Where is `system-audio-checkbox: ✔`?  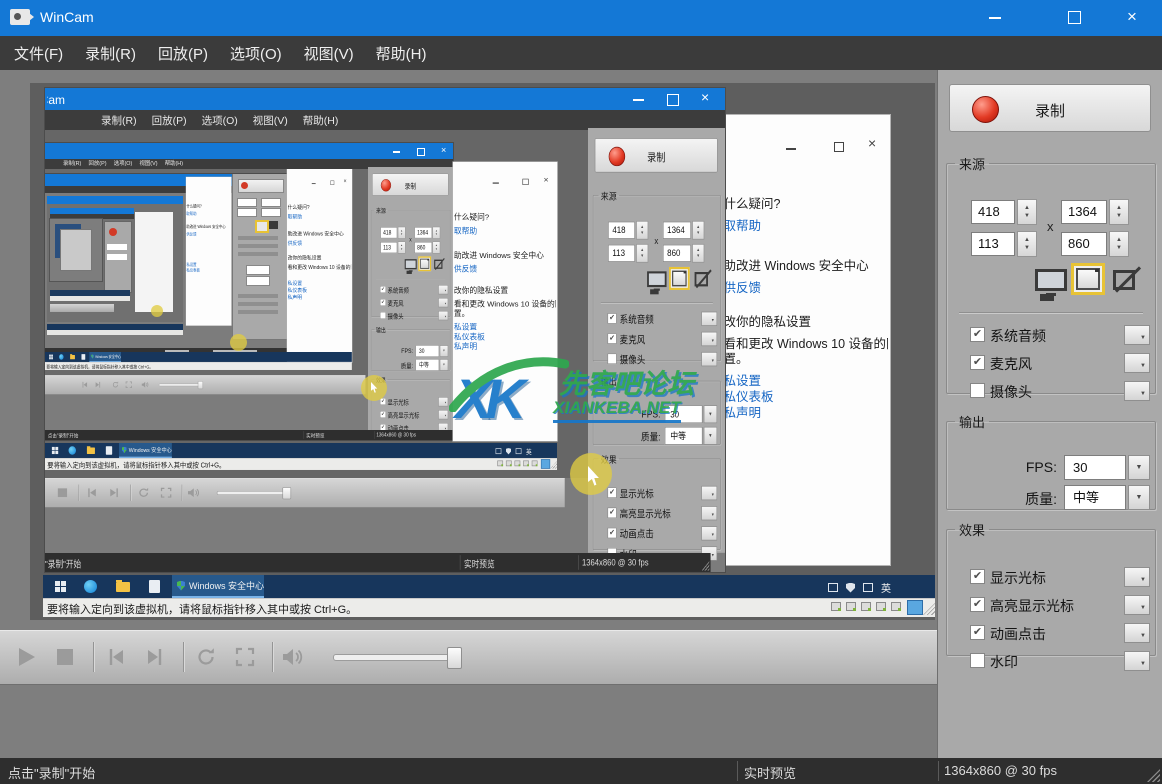
system-audio-checkbox: ✔ is located at coordinates (977, 334).